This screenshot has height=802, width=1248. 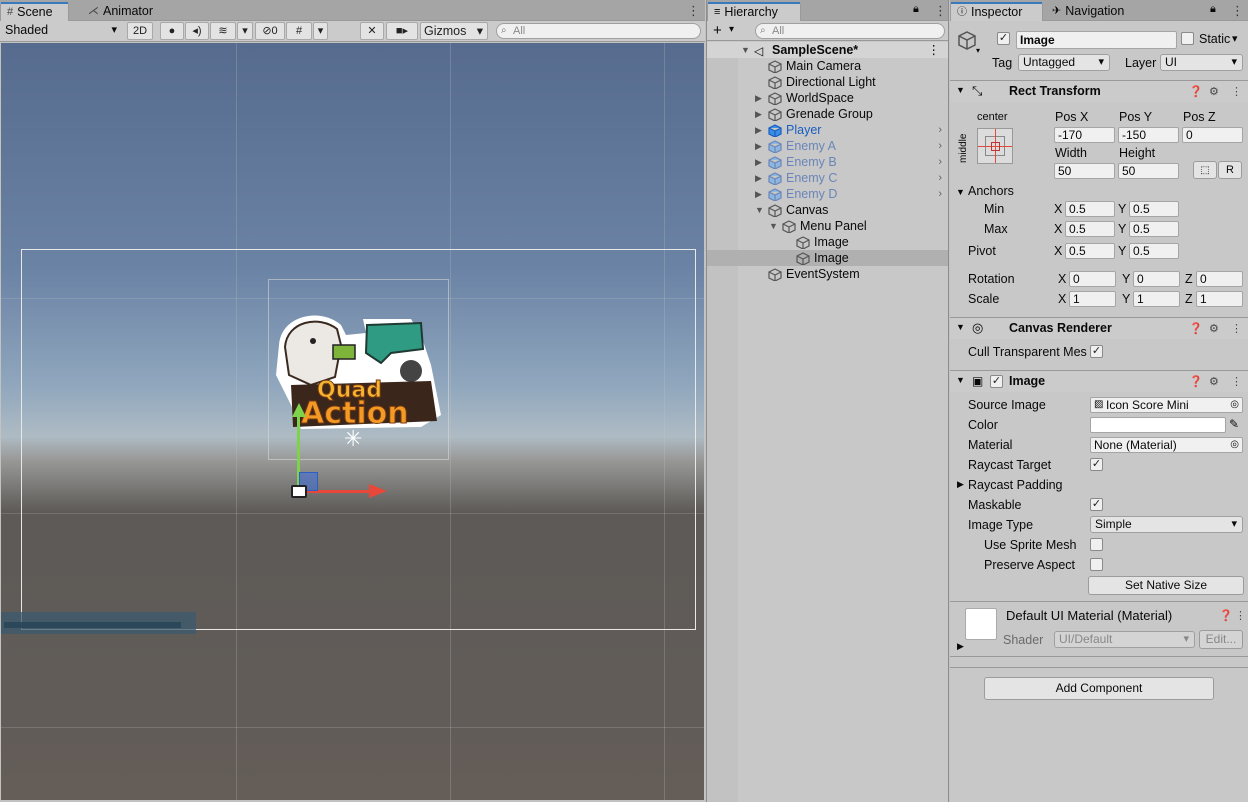 I want to click on eyedropper-icon: ✎, so click(x=1234, y=424).